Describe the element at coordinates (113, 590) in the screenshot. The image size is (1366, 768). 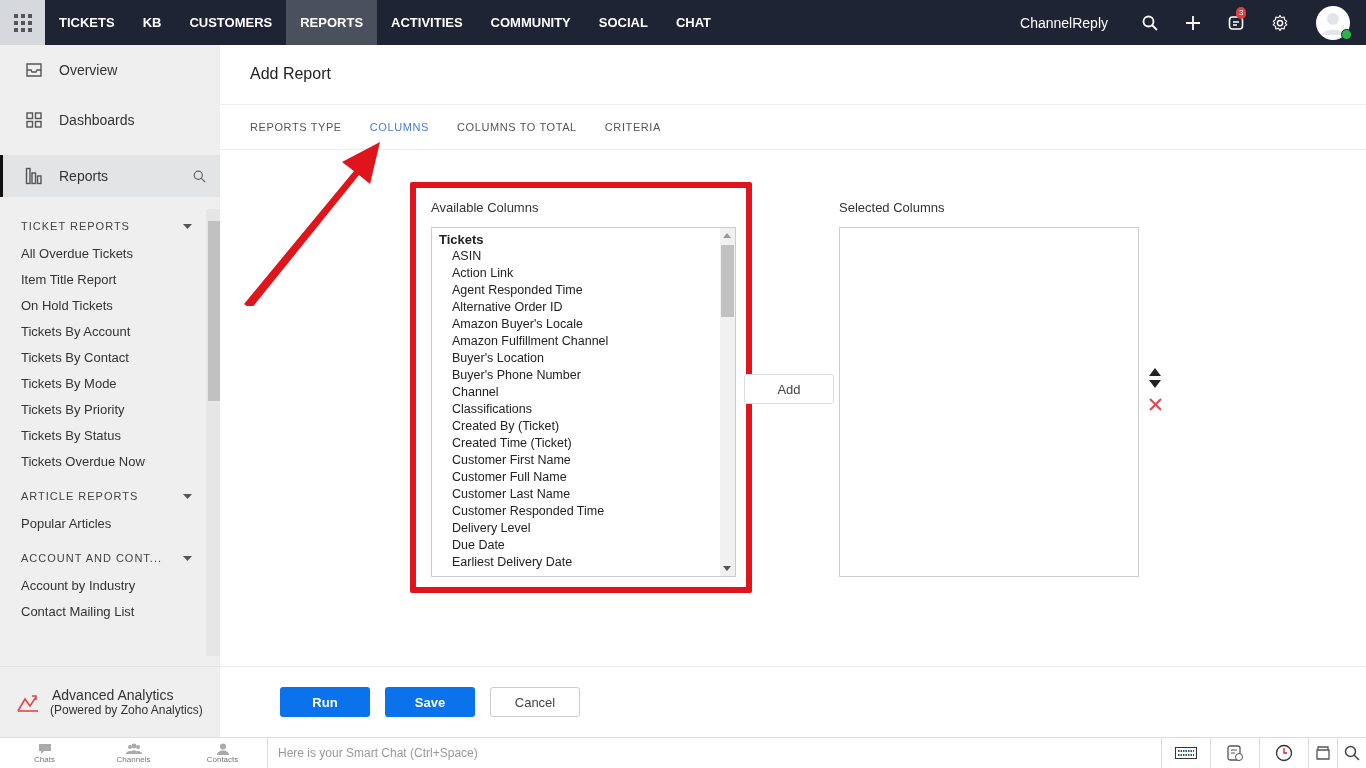
I see `report-link: Account by Industry` at that location.